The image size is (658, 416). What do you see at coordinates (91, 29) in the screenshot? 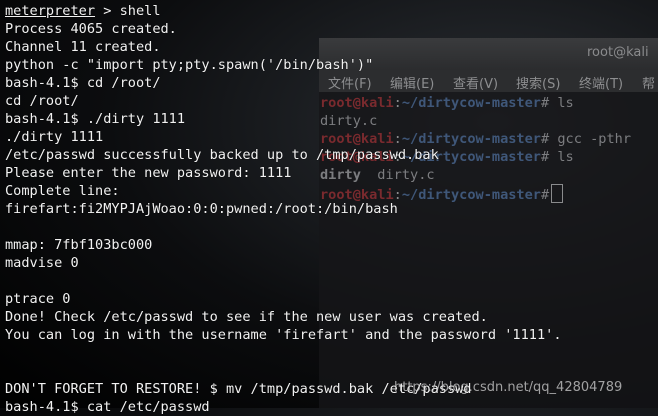
I see `terminal-line: Process 4065 created.` at bounding box center [91, 29].